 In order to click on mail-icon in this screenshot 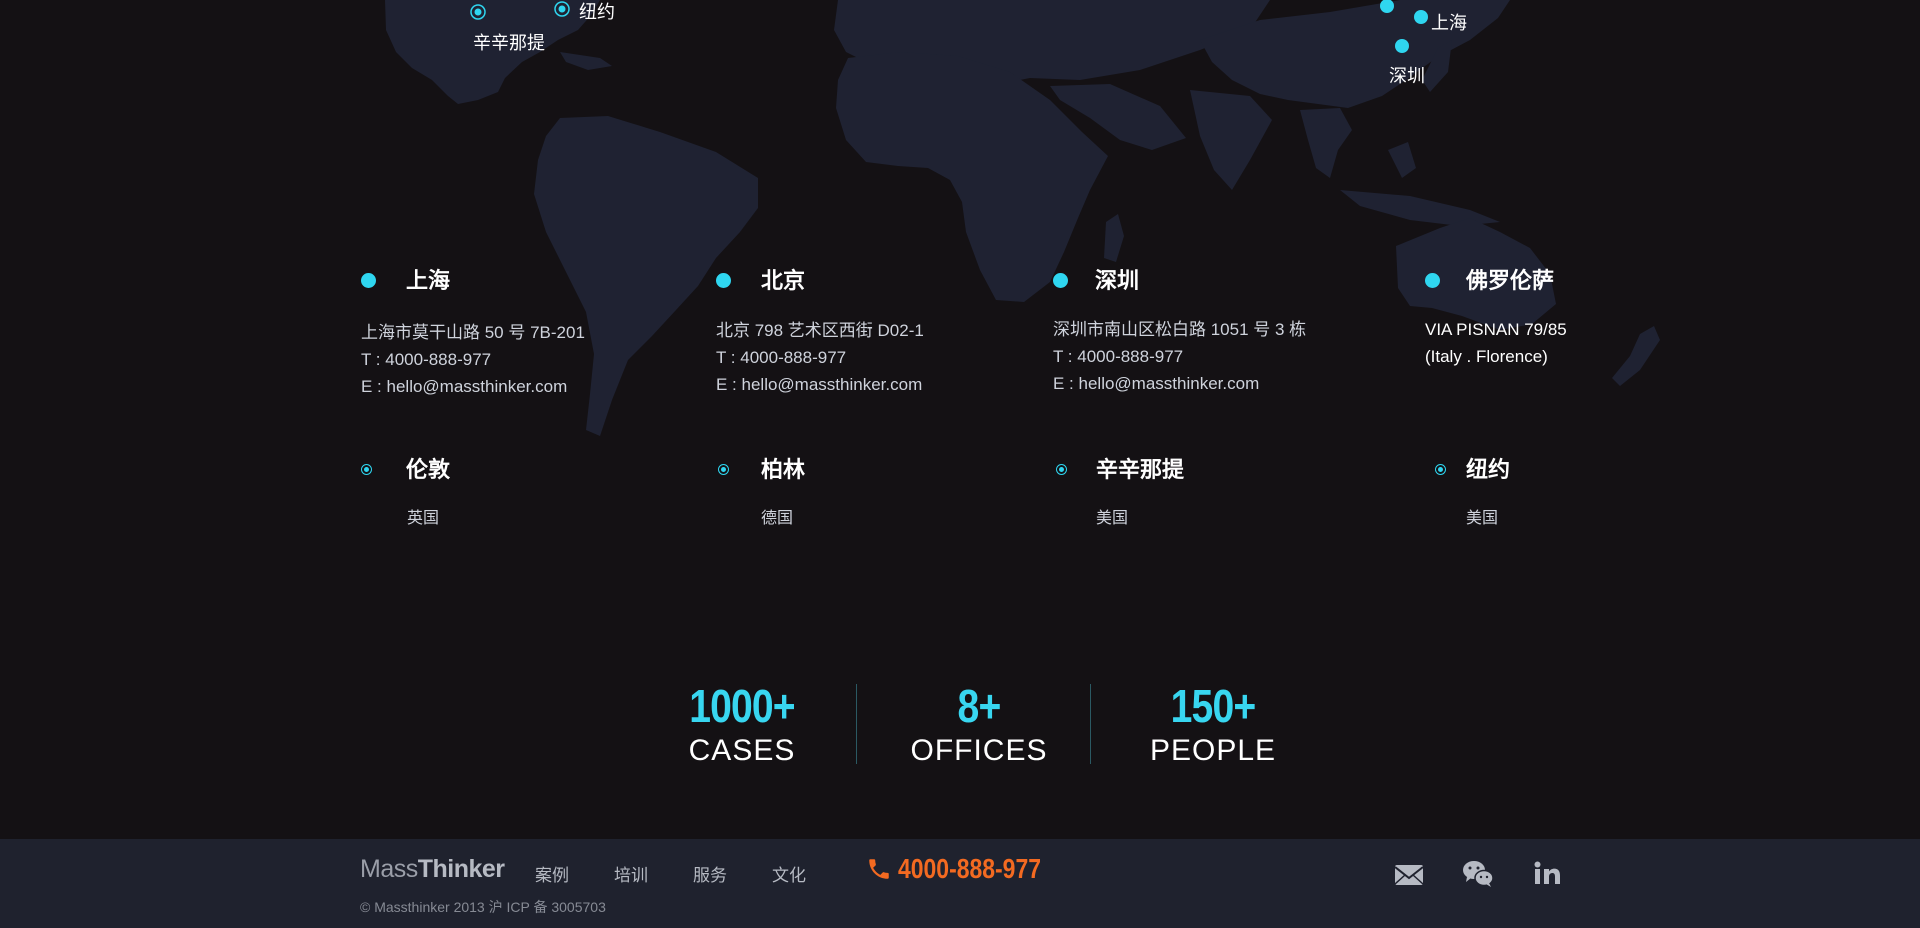, I will do `click(1409, 874)`.